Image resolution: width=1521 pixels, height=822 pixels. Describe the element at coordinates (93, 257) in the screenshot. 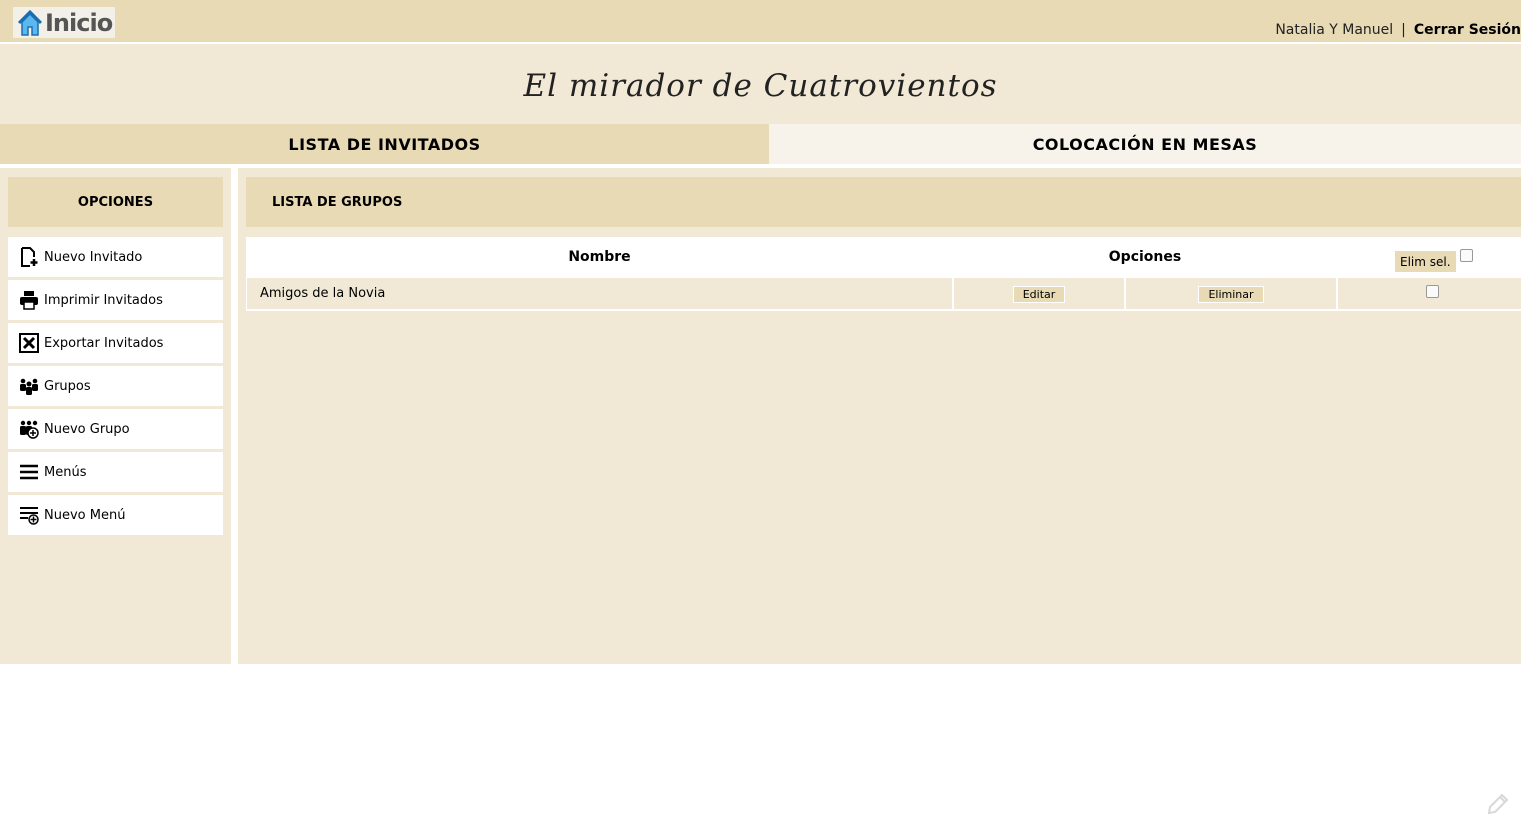

I see `sidebar-item-label: Nuevo Invitado` at that location.